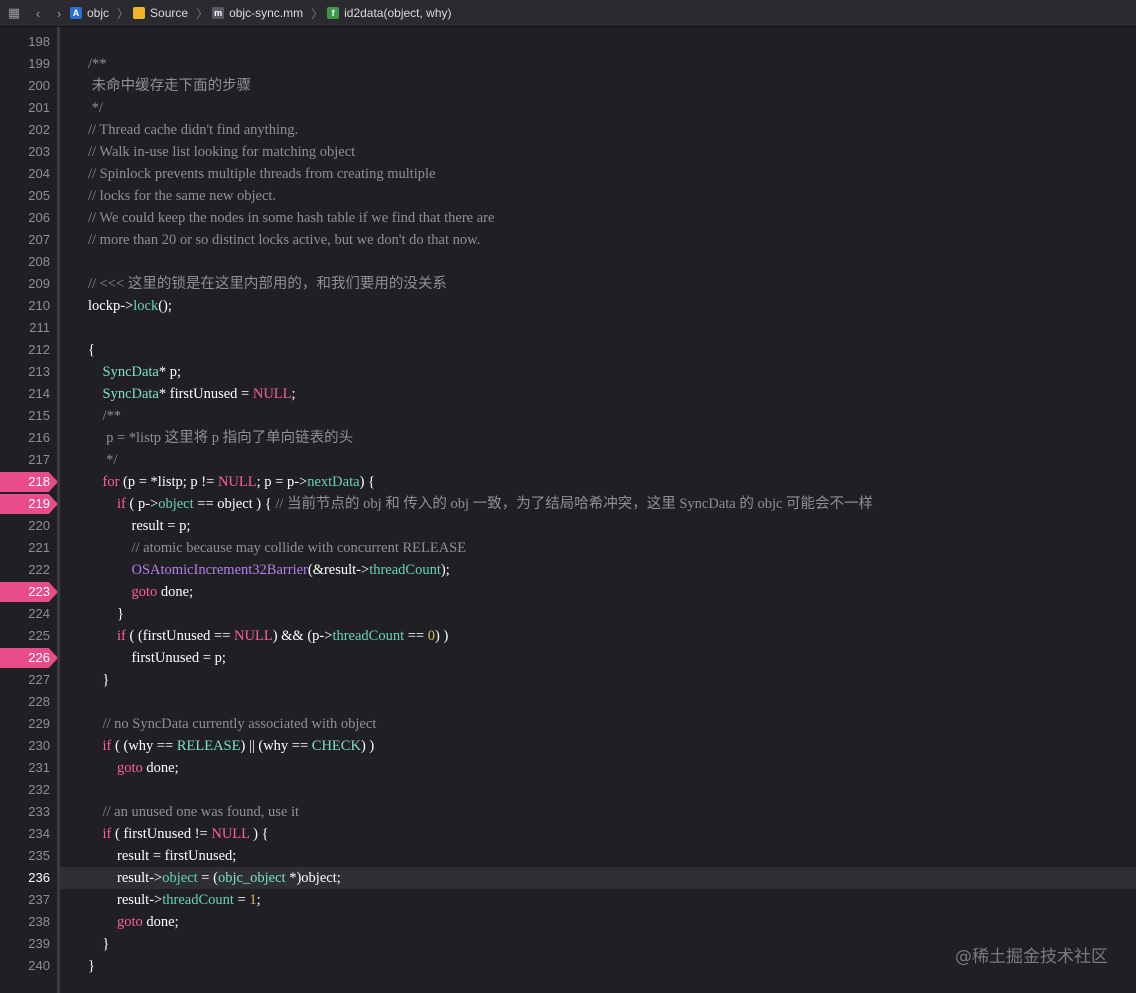 The image size is (1136, 993). Describe the element at coordinates (445, 570) in the screenshot. I see `code-token: );` at that location.